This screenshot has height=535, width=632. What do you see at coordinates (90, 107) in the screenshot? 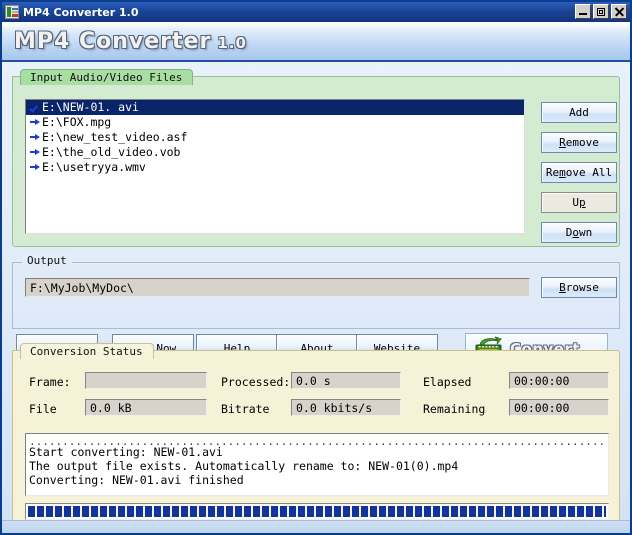
I see `list-item-label: E:\NEW-01. avi` at bounding box center [90, 107].